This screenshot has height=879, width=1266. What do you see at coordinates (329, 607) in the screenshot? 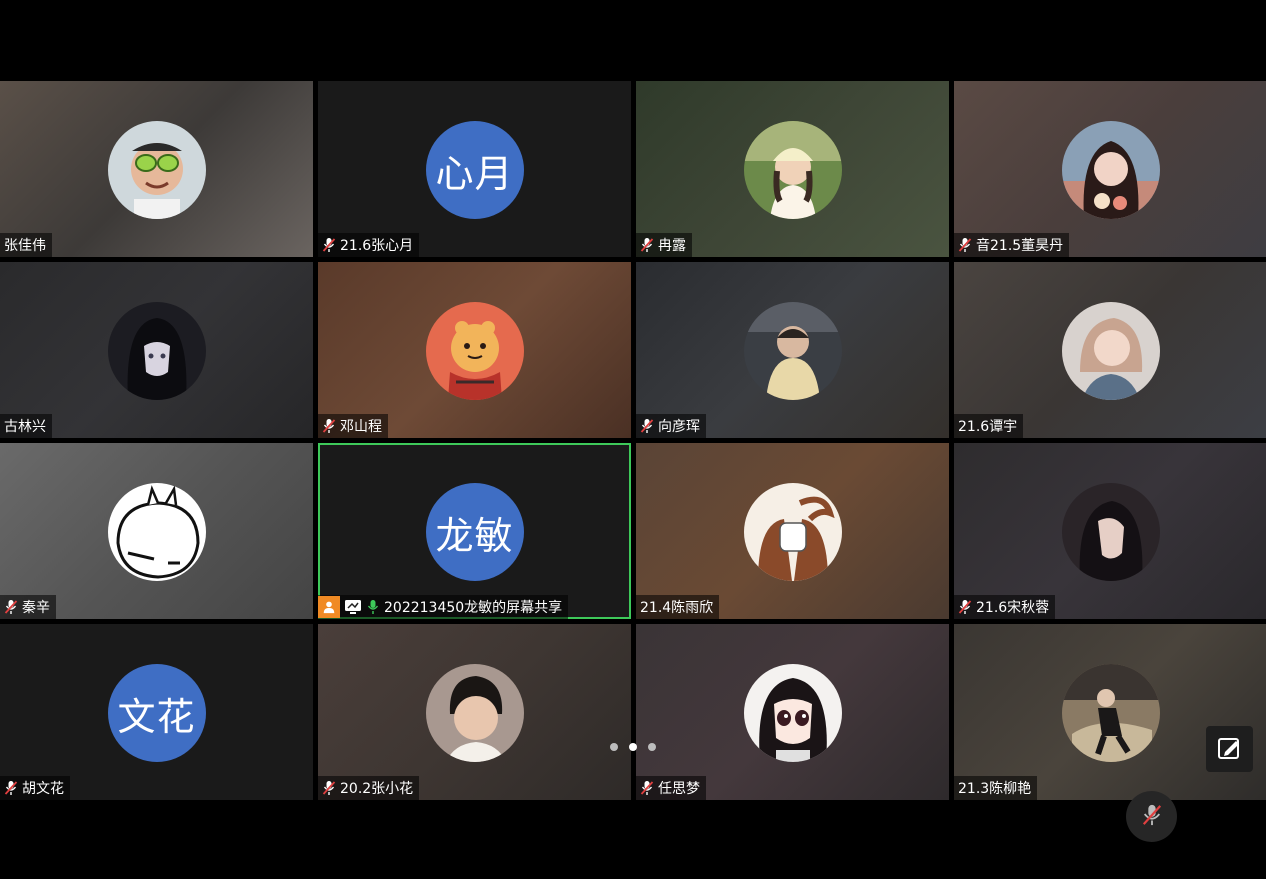
I see `person-icon` at bounding box center [329, 607].